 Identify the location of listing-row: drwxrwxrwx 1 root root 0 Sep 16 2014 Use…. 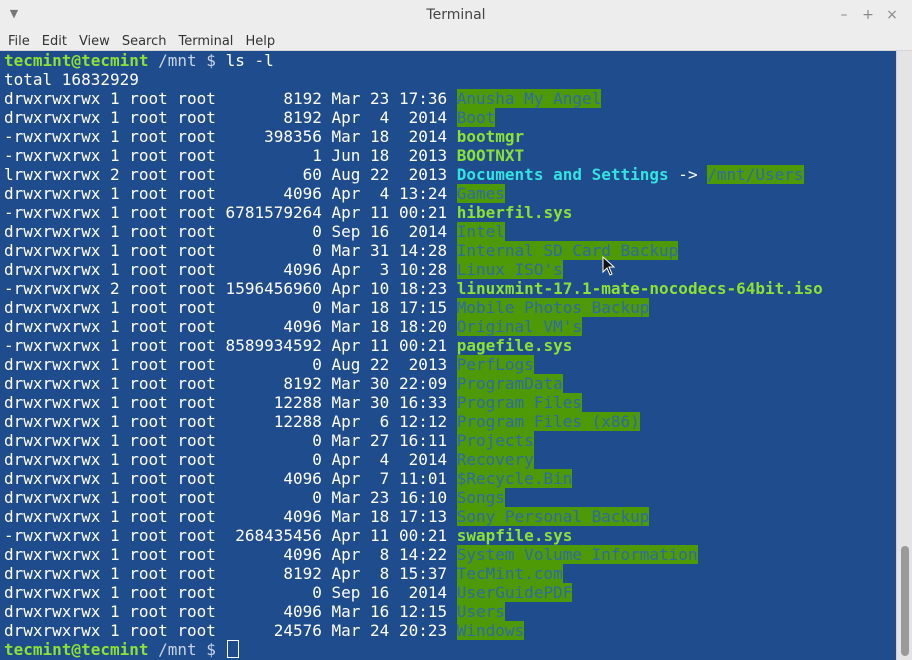
(288, 592).